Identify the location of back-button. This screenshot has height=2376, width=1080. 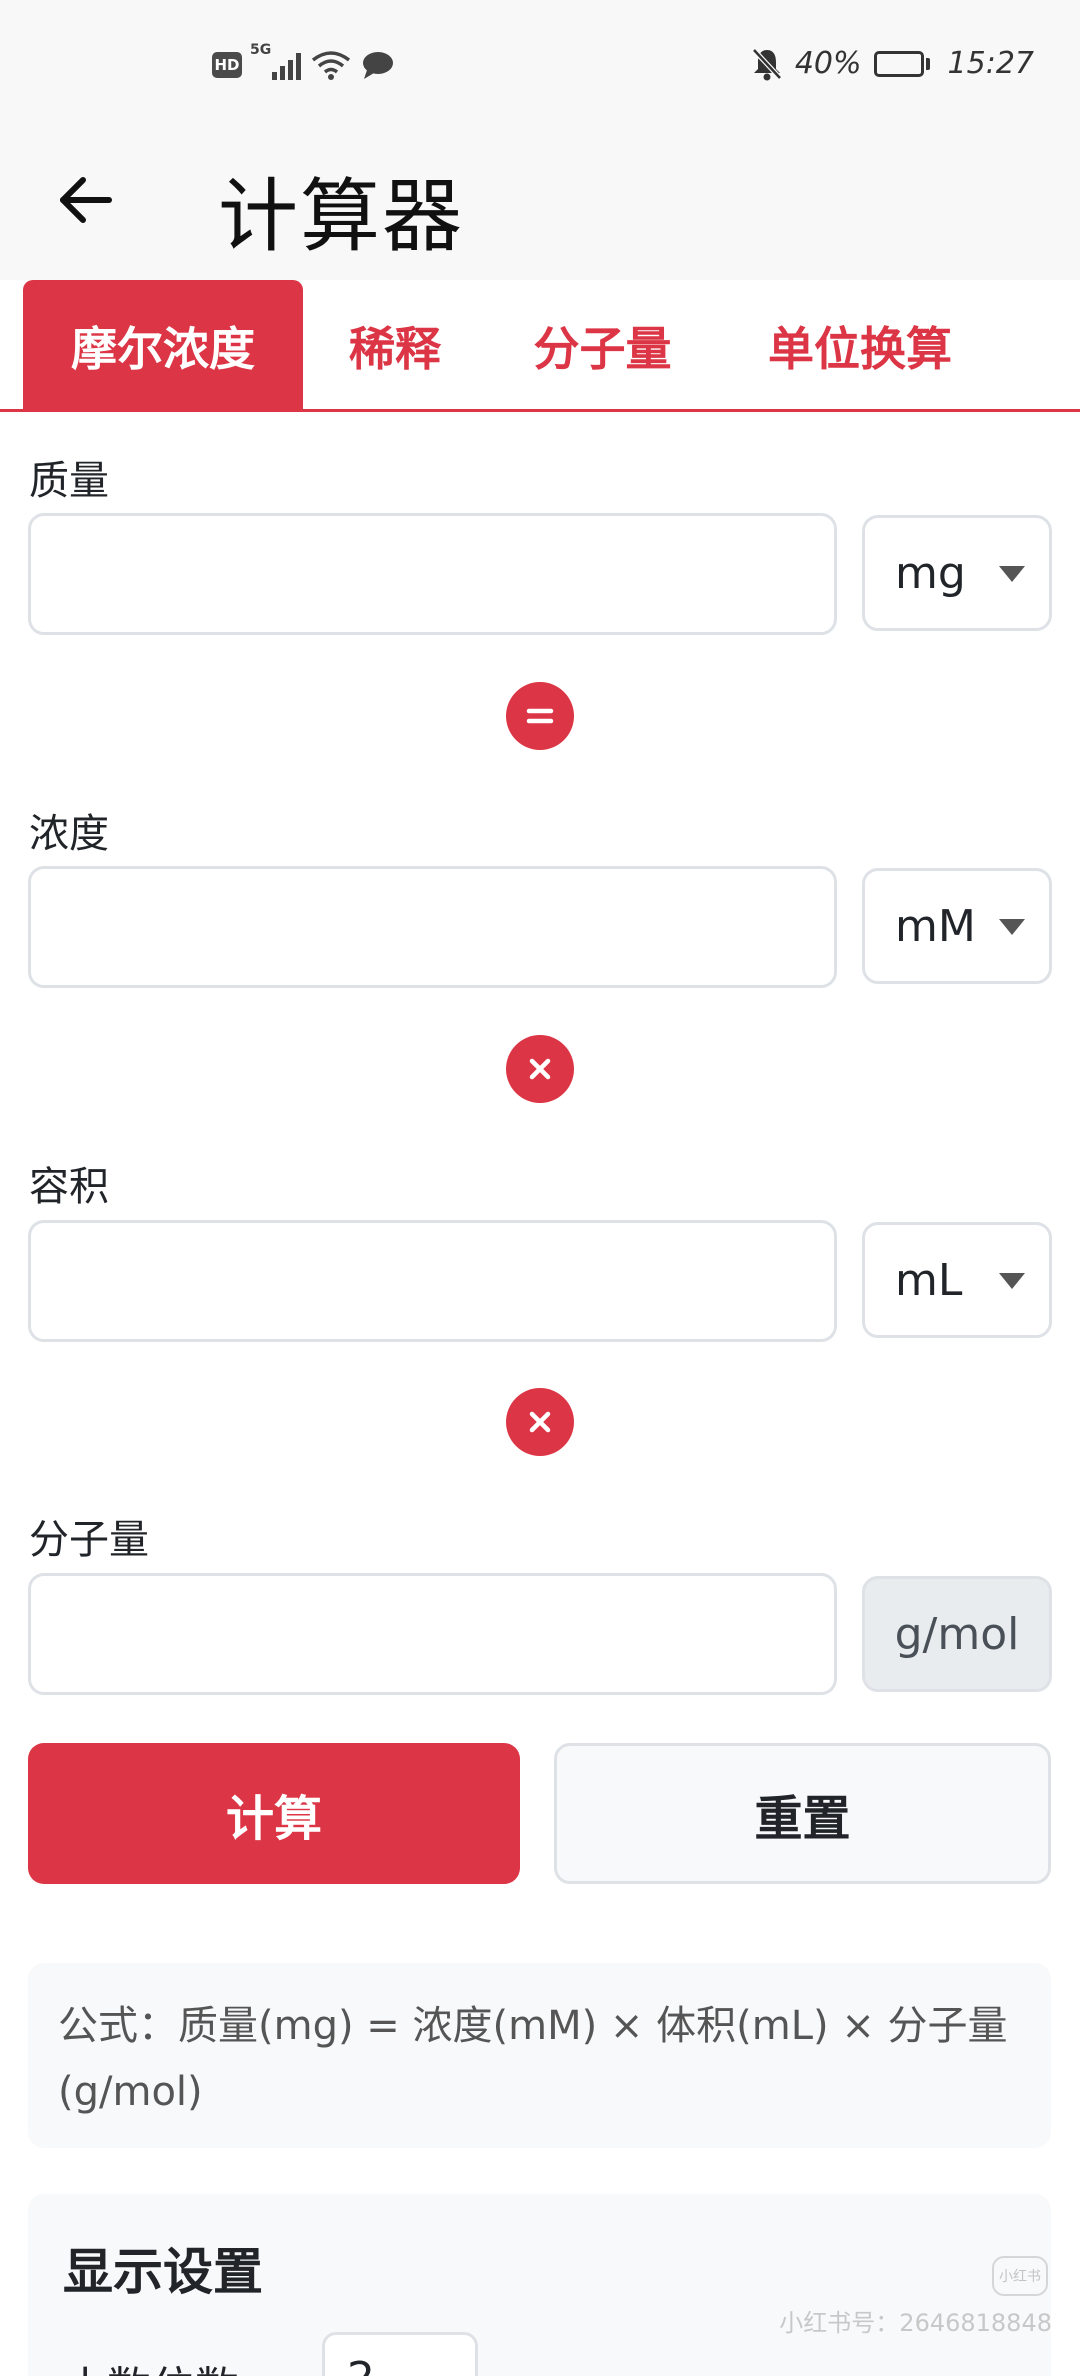
(85, 200).